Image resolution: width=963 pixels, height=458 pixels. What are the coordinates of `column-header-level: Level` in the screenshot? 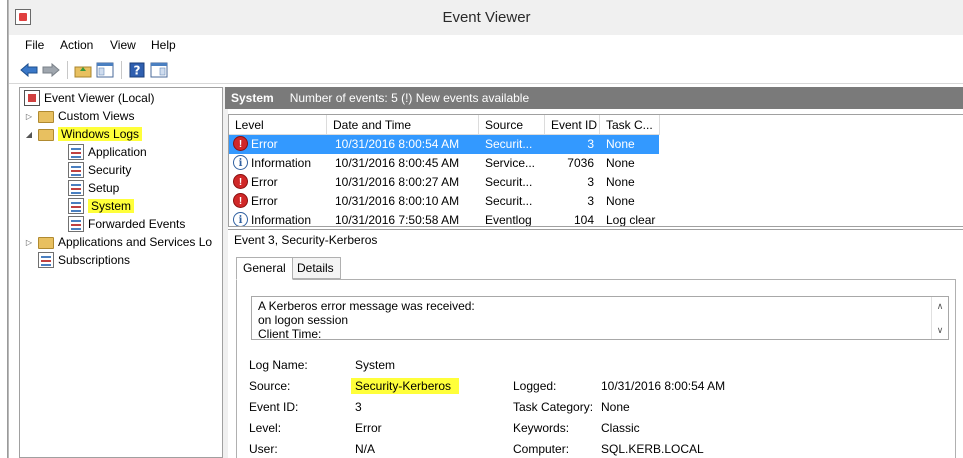 It's located at (278, 125).